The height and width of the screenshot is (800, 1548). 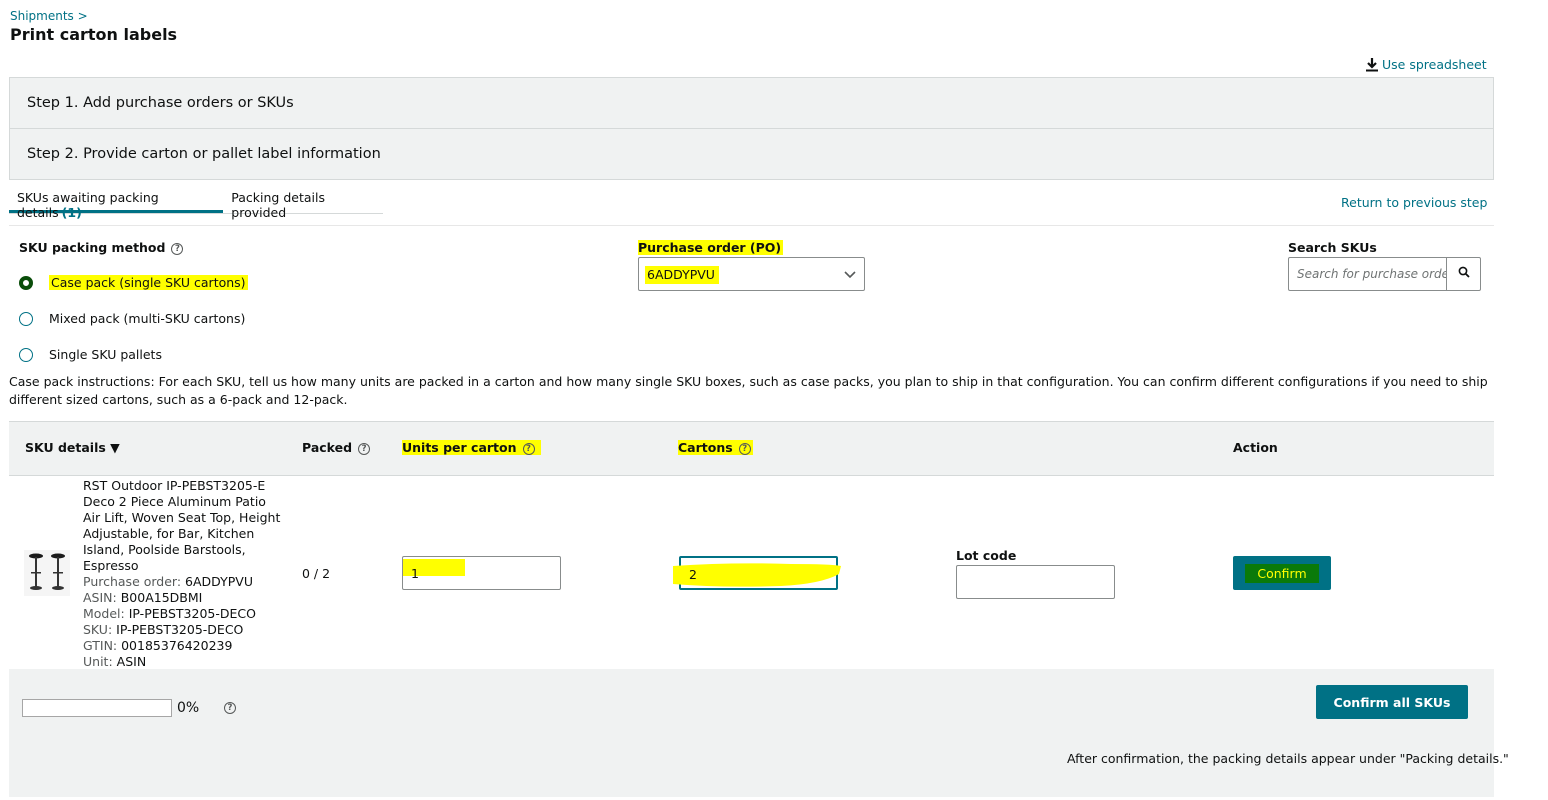 I want to click on radio-button-checked, so click(x=26, y=282).